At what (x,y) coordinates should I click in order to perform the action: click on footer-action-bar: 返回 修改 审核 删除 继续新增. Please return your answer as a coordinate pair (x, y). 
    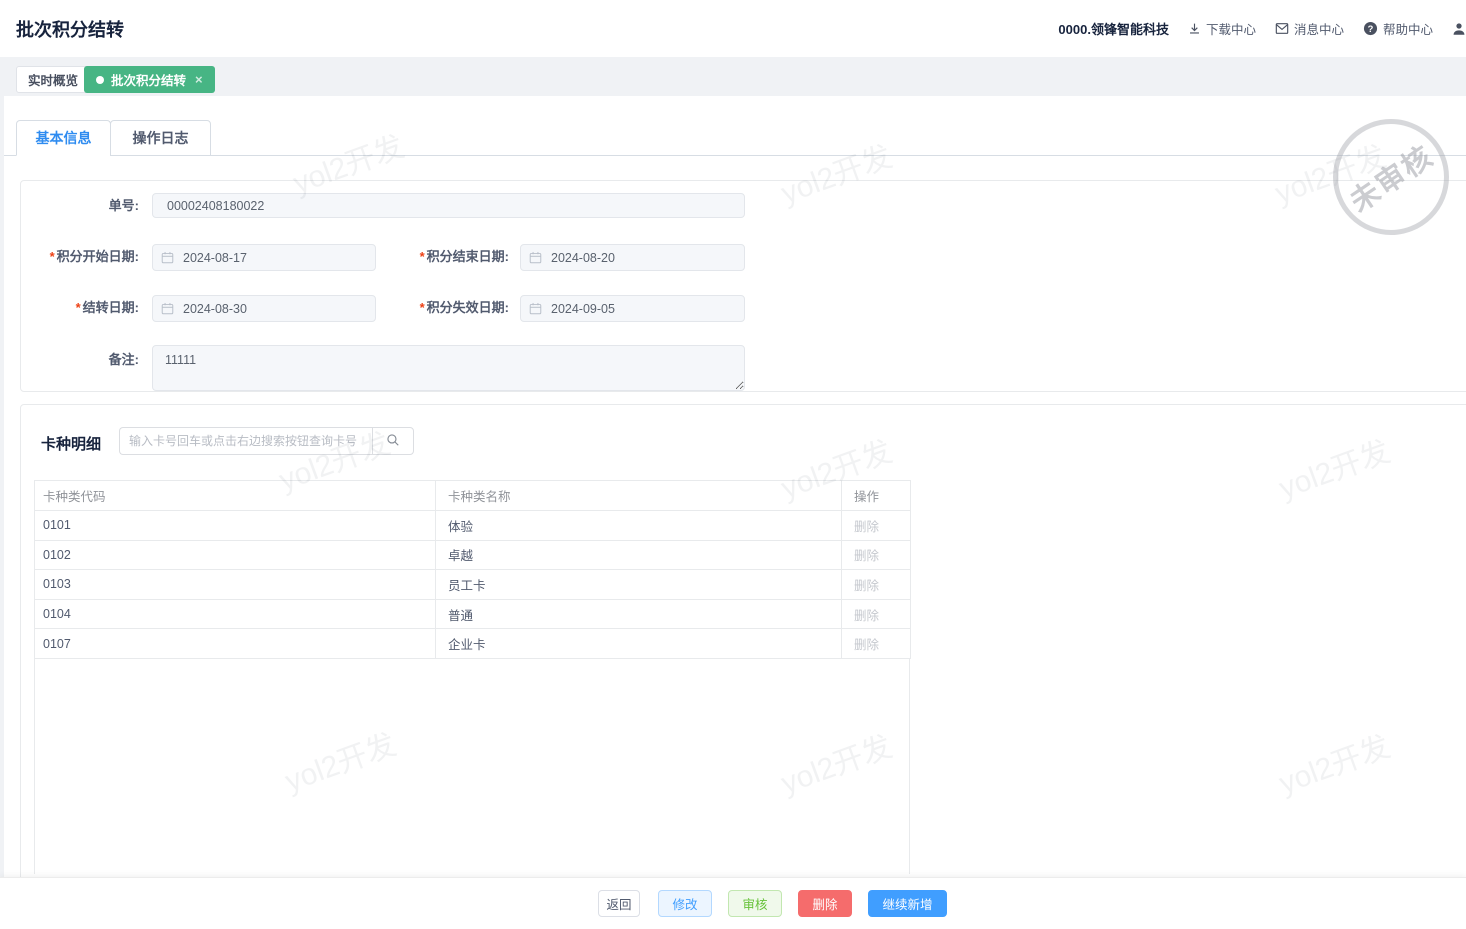
    Looking at the image, I should click on (733, 903).